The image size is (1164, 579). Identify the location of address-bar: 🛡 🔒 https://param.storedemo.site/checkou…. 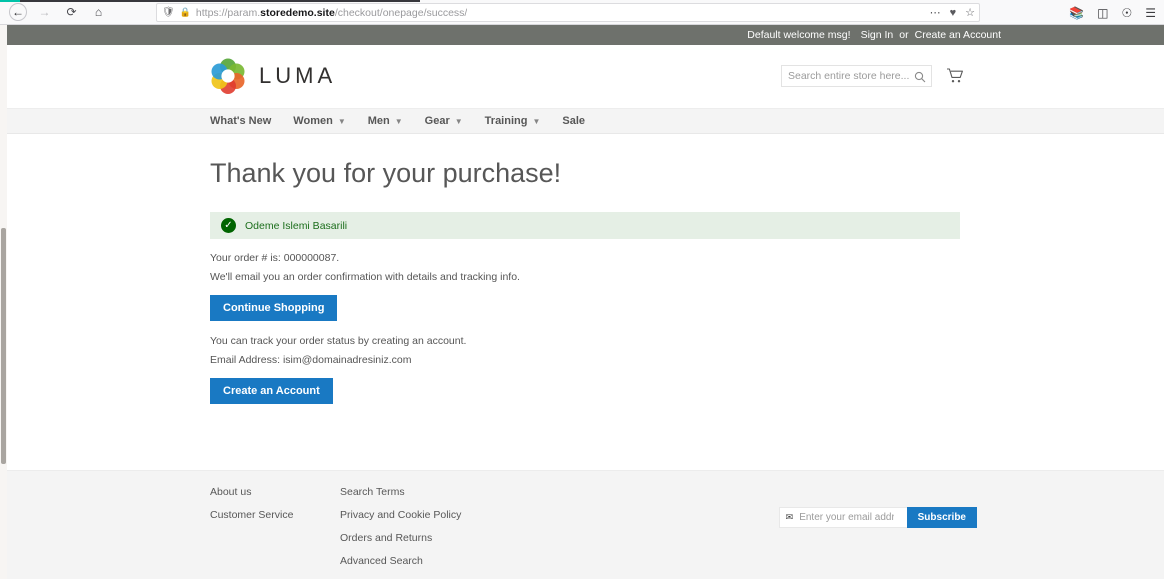
(568, 12).